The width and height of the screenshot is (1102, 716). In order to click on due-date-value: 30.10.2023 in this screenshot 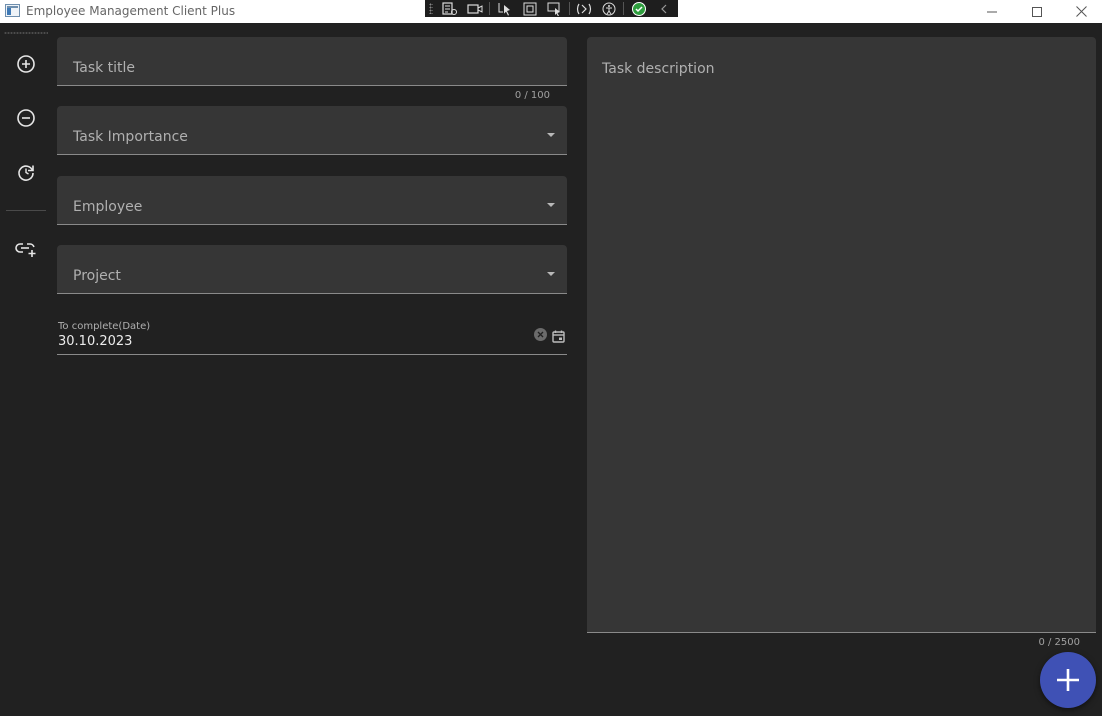, I will do `click(95, 341)`.